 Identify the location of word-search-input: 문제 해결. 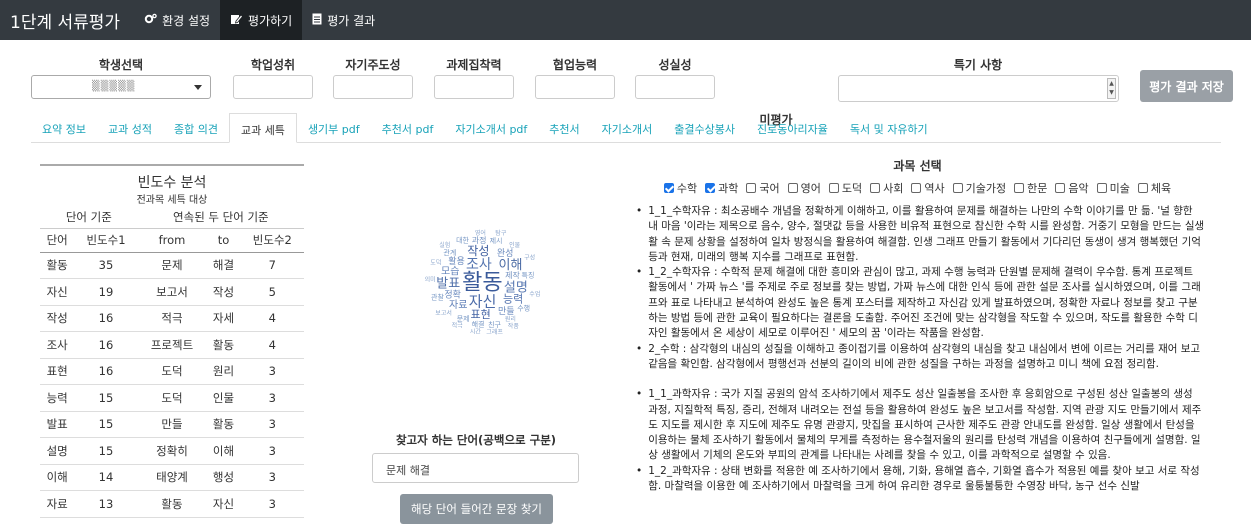
(475, 468).